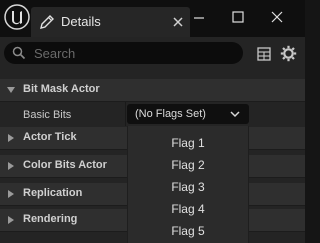 The image size is (320, 243). What do you see at coordinates (152, 90) in the screenshot?
I see `category-bit-mask-actor: Bit Mask Actor` at bounding box center [152, 90].